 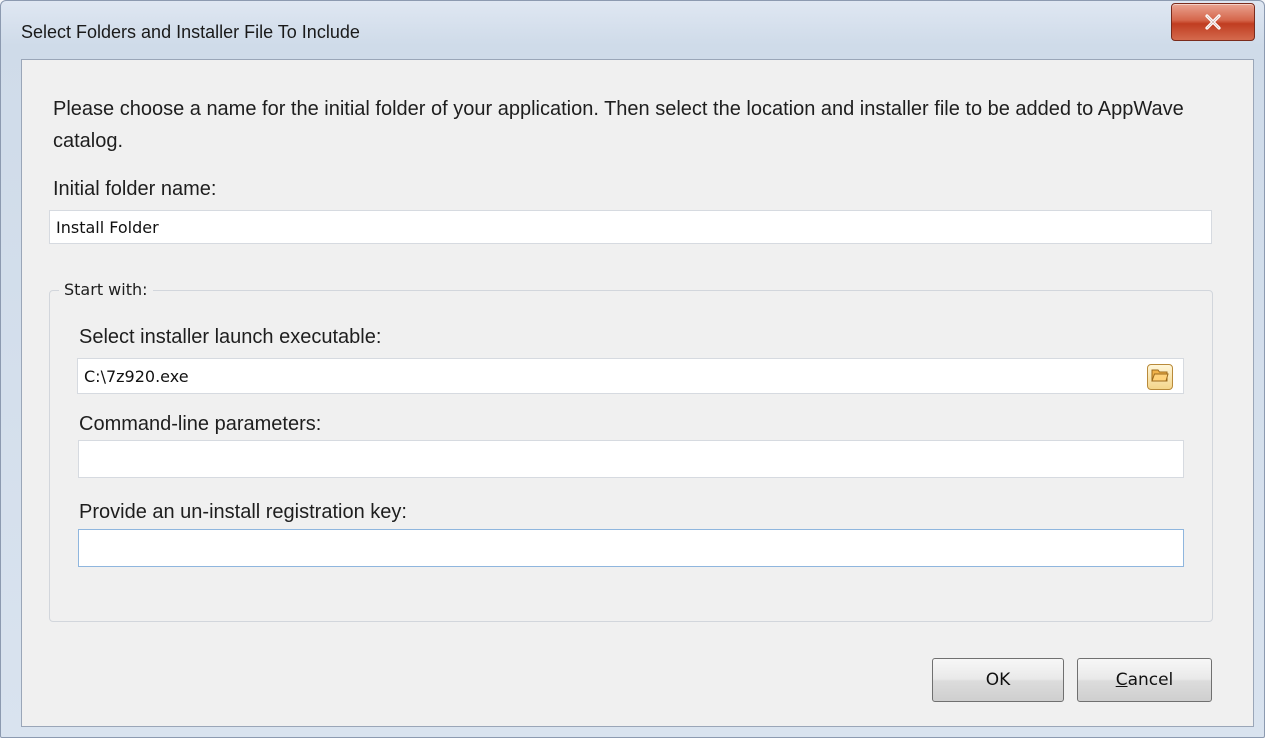 I want to click on cancel-label: ancel, so click(x=1150, y=680).